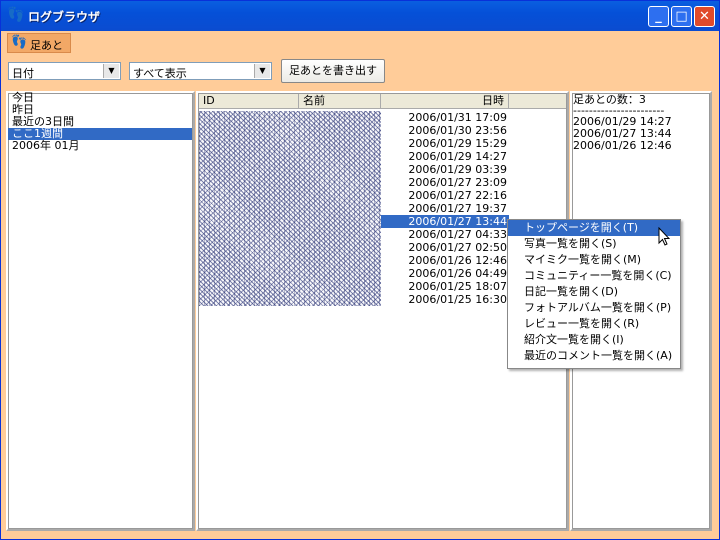  What do you see at coordinates (360, 16) in the screenshot?
I see `title-bar: 👣 ログブラウザ _ □ ✕` at bounding box center [360, 16].